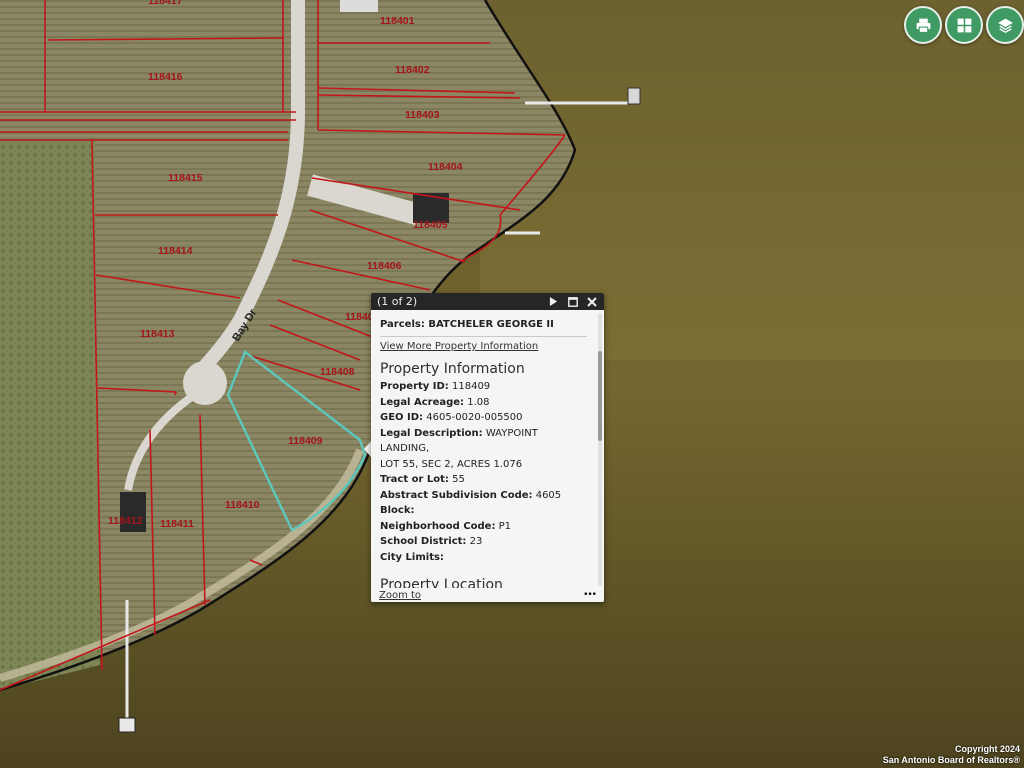 This screenshot has height=768, width=1024. Describe the element at coordinates (177, 524) in the screenshot. I see `parcel-label: 118411` at that location.